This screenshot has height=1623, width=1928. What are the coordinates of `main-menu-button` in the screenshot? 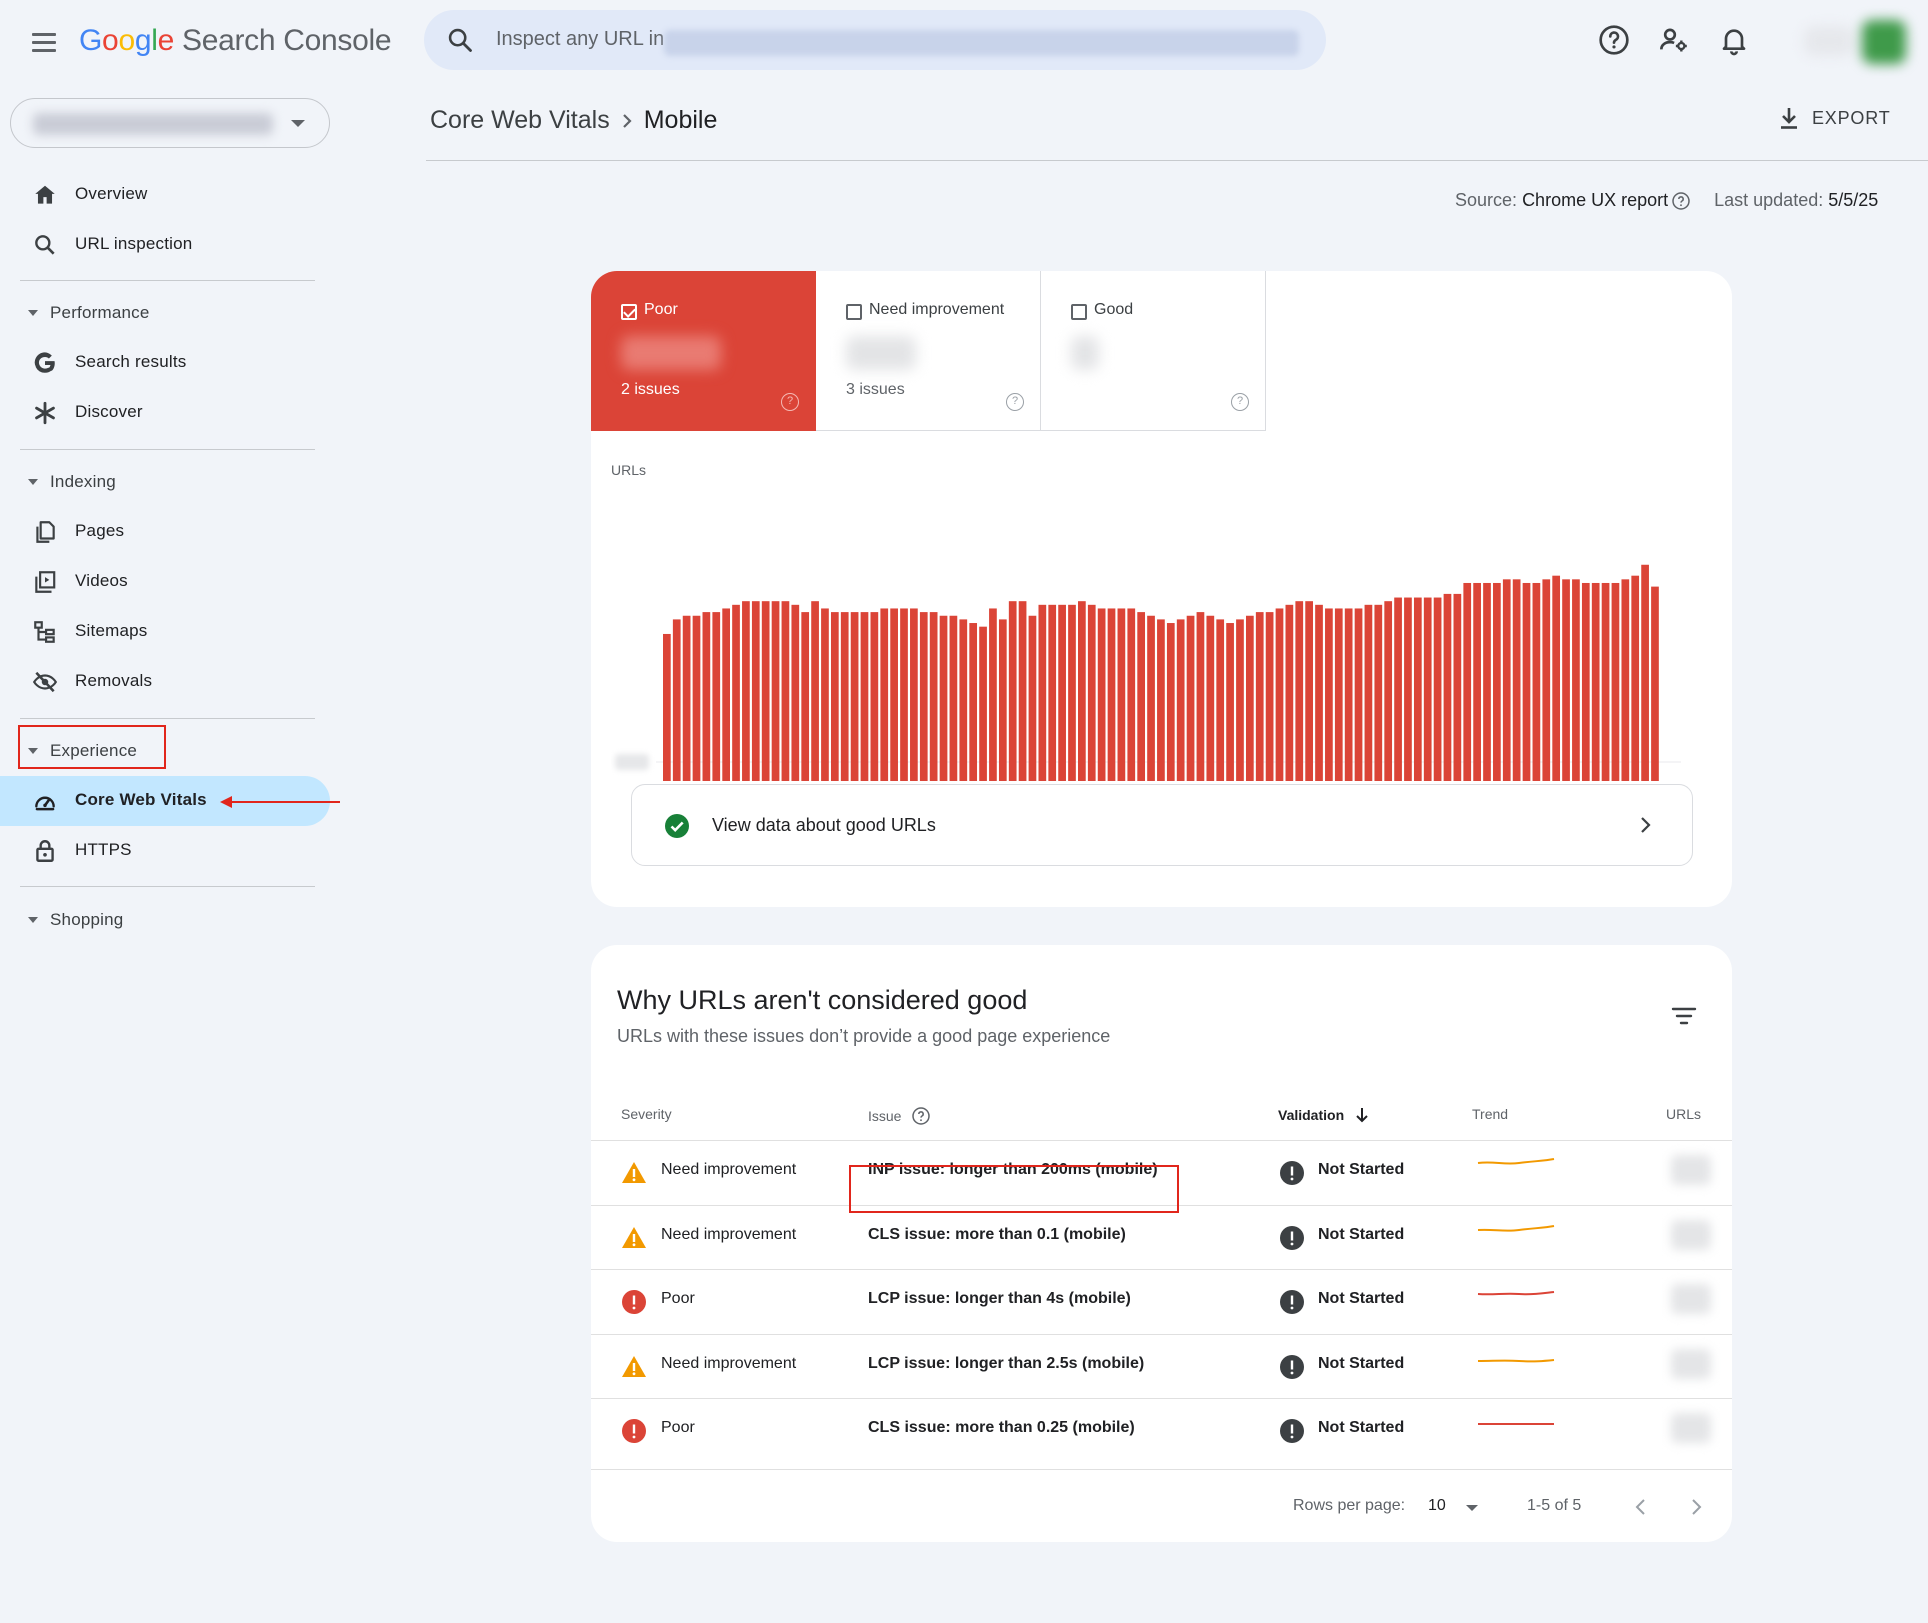 It's located at (44, 42).